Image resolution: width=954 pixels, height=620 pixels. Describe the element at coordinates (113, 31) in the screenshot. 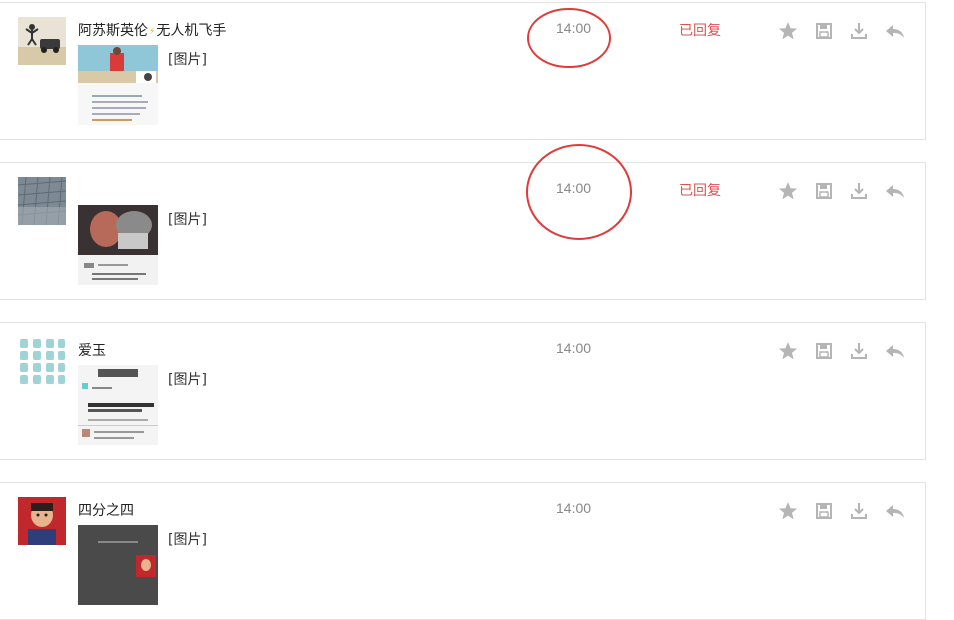

I see `sender-name-text: 阿苏斯英伦` at that location.